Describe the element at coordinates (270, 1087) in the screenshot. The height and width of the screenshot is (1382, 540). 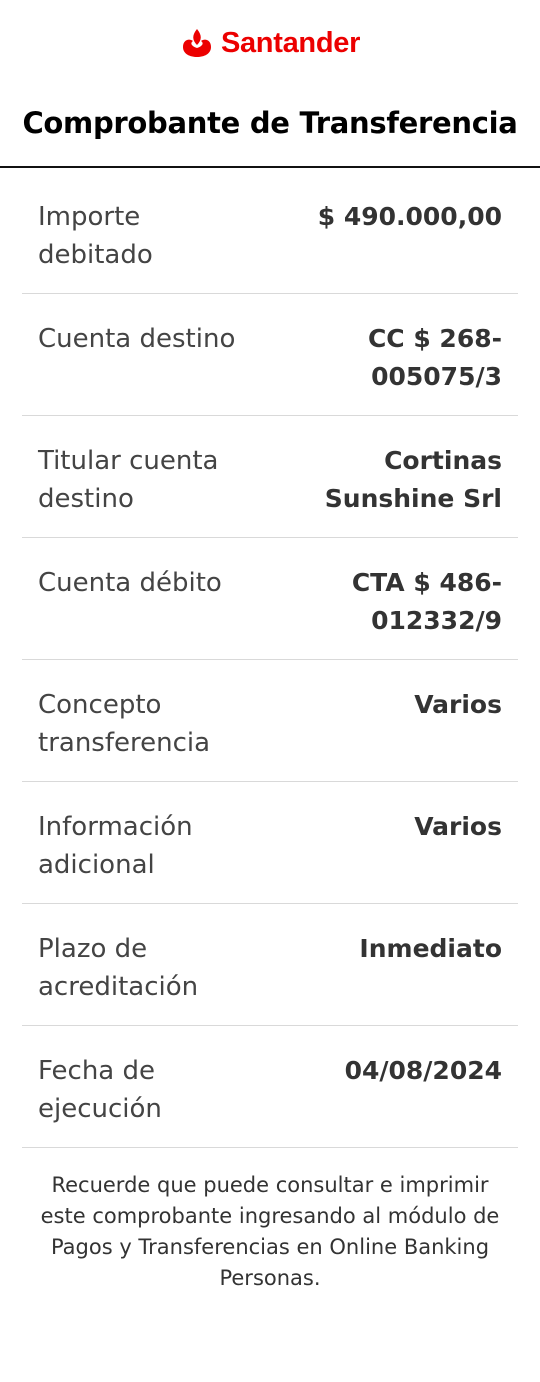
I see `detail-row-fecha: Fecha de ejecución 04/08/2024` at that location.